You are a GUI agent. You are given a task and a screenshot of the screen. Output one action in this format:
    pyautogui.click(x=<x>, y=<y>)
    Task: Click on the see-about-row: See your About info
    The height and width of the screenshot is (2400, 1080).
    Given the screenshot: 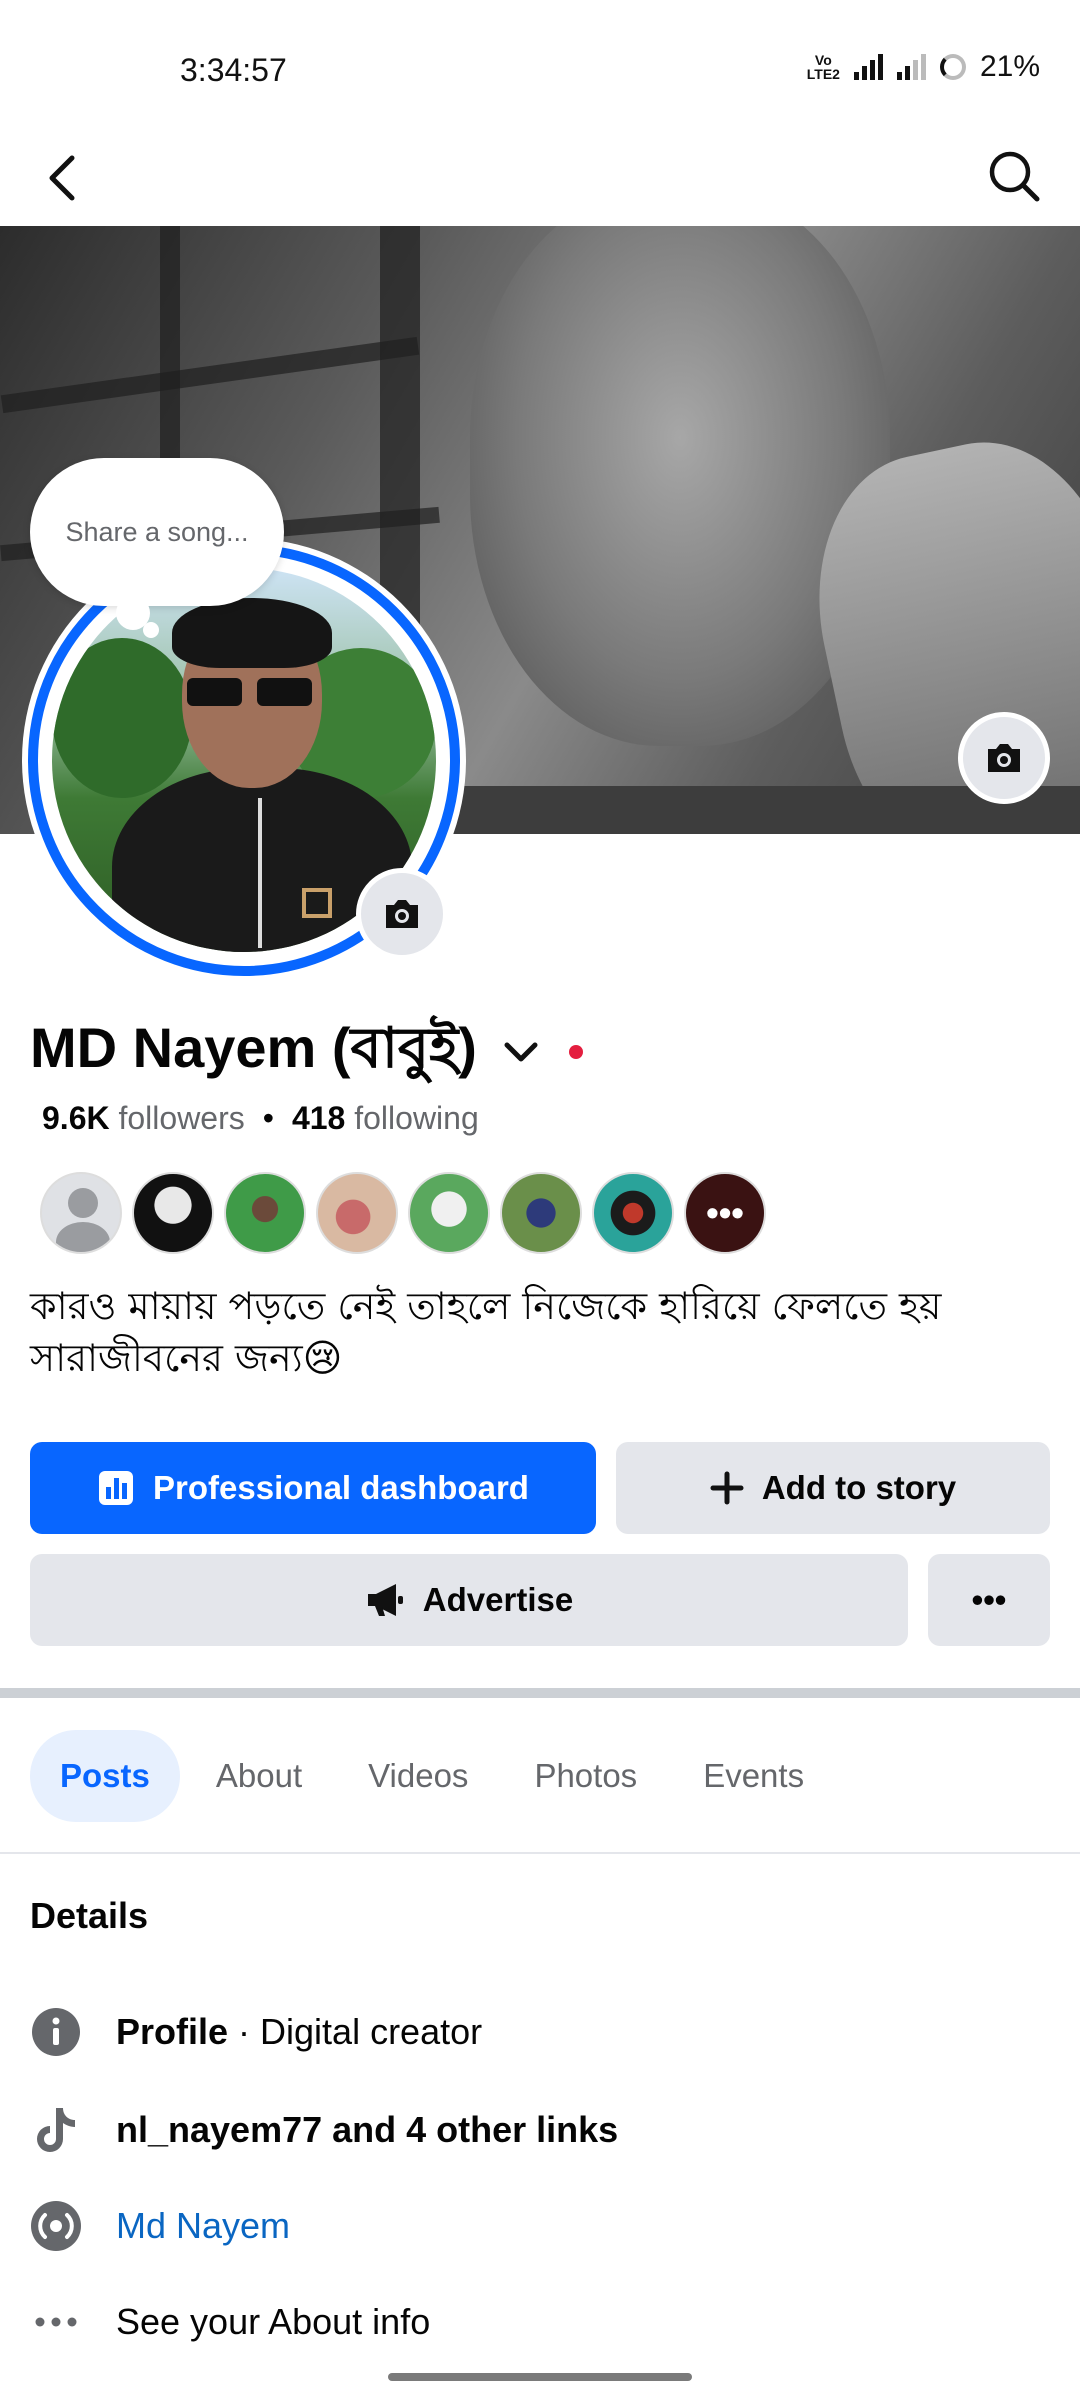 What is the action you would take?
    pyautogui.click(x=230, y=2322)
    